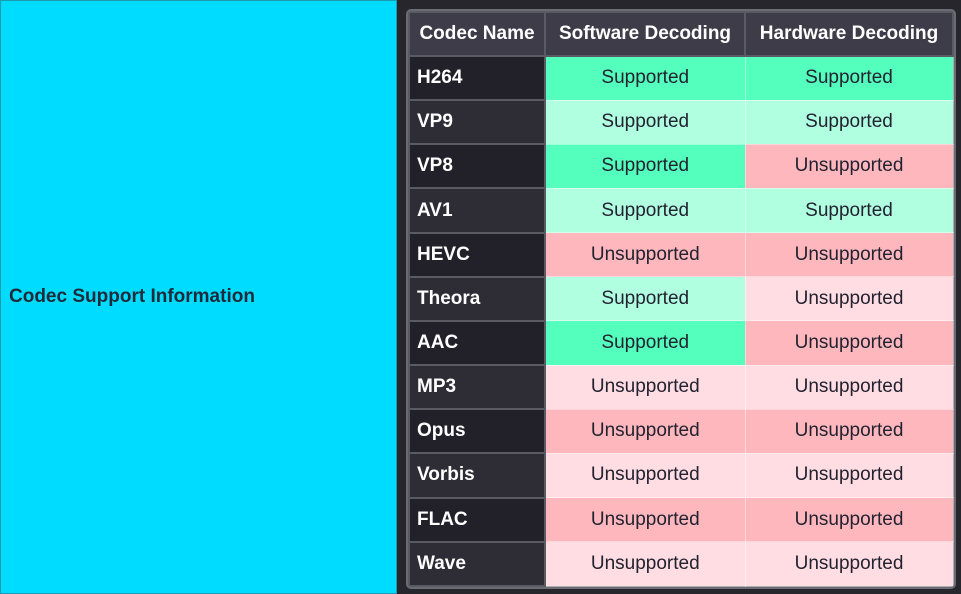  I want to click on codec-name-cell: Opus, so click(477, 431).